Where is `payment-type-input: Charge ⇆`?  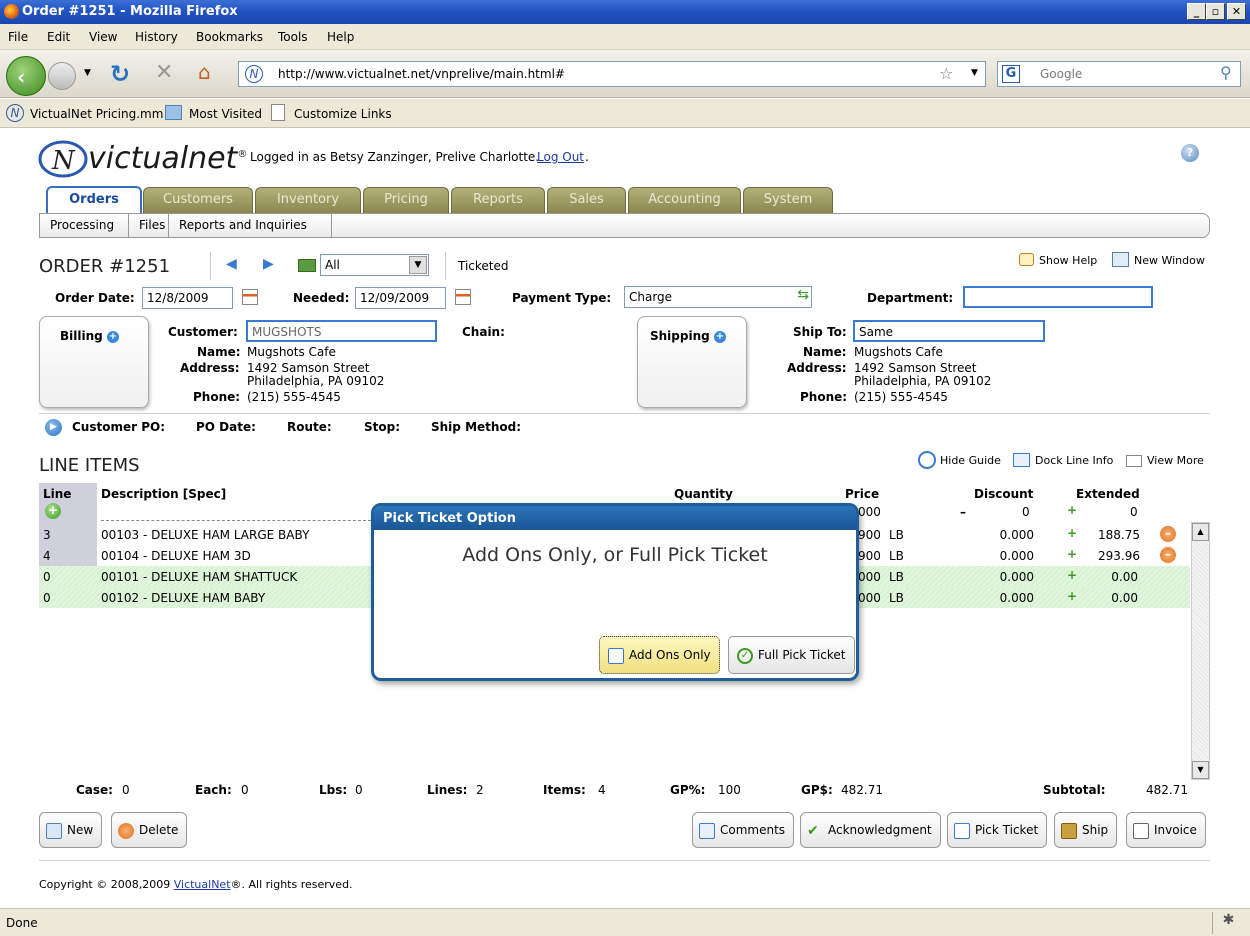
payment-type-input: Charge ⇆ is located at coordinates (718, 297).